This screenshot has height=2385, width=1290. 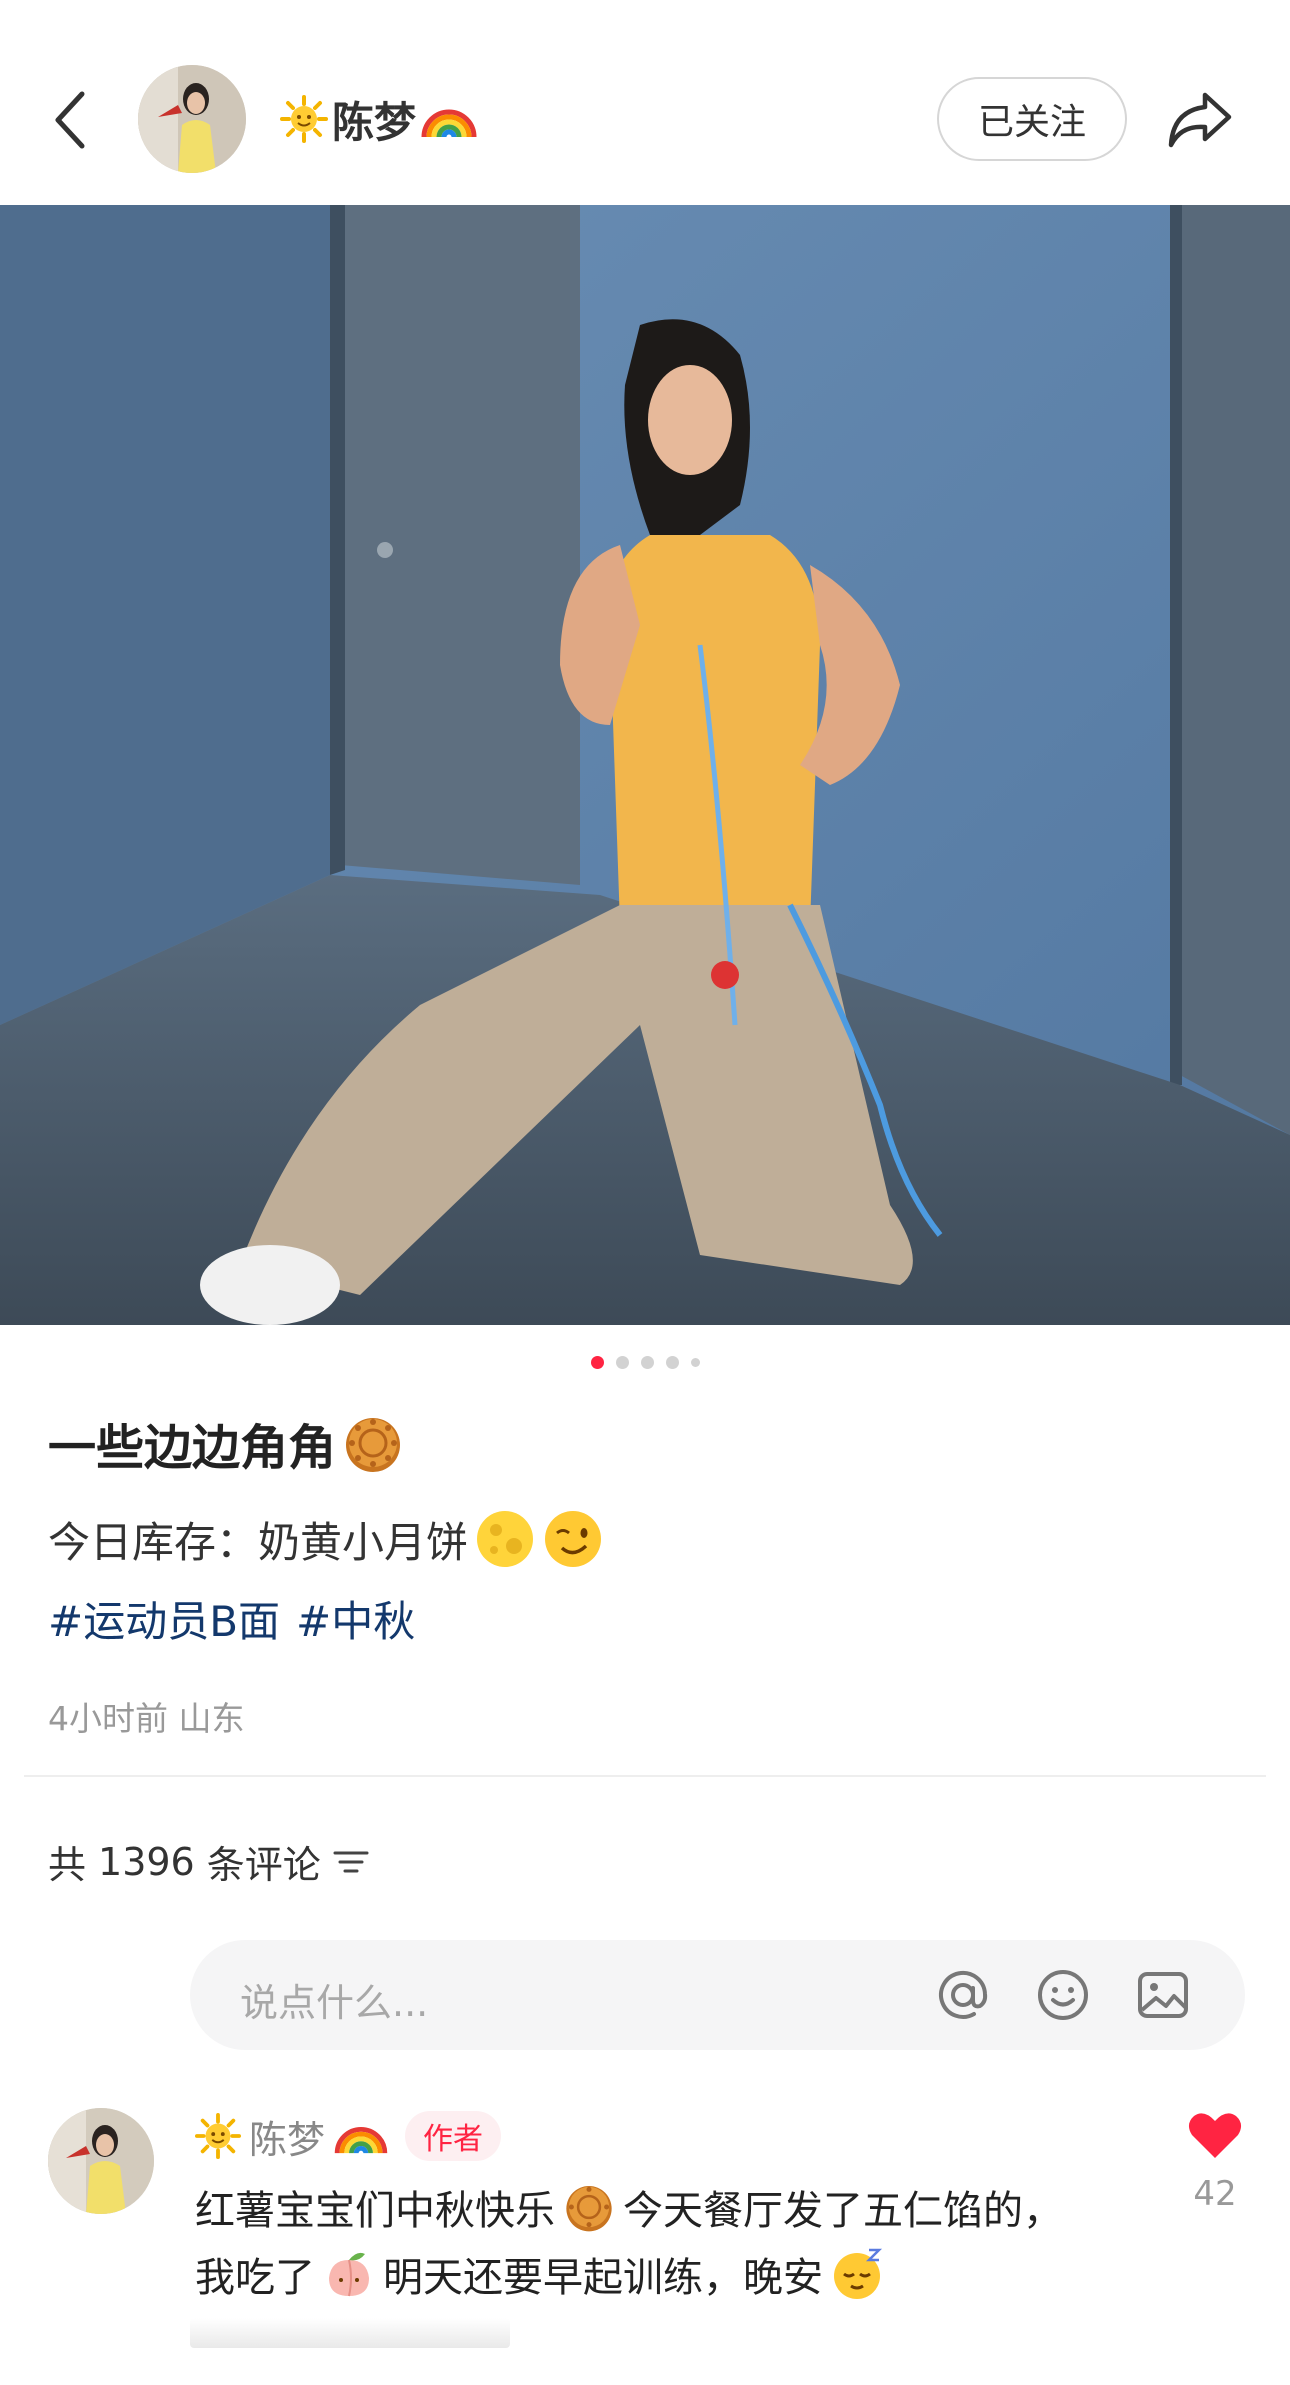 I want to click on comment-text-1b: 今天餐厅发了五仁馅的，, so click(x=843, y=2211).